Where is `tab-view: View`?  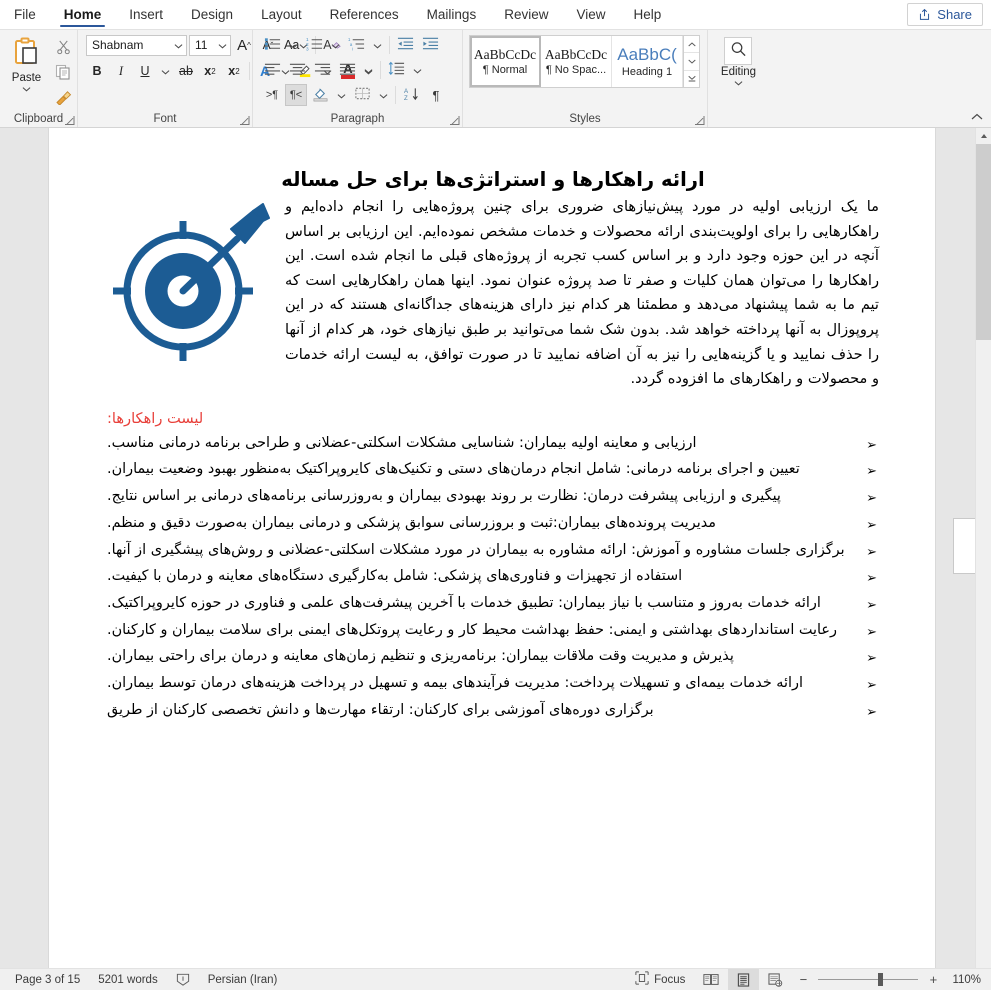 tab-view: View is located at coordinates (590, 14).